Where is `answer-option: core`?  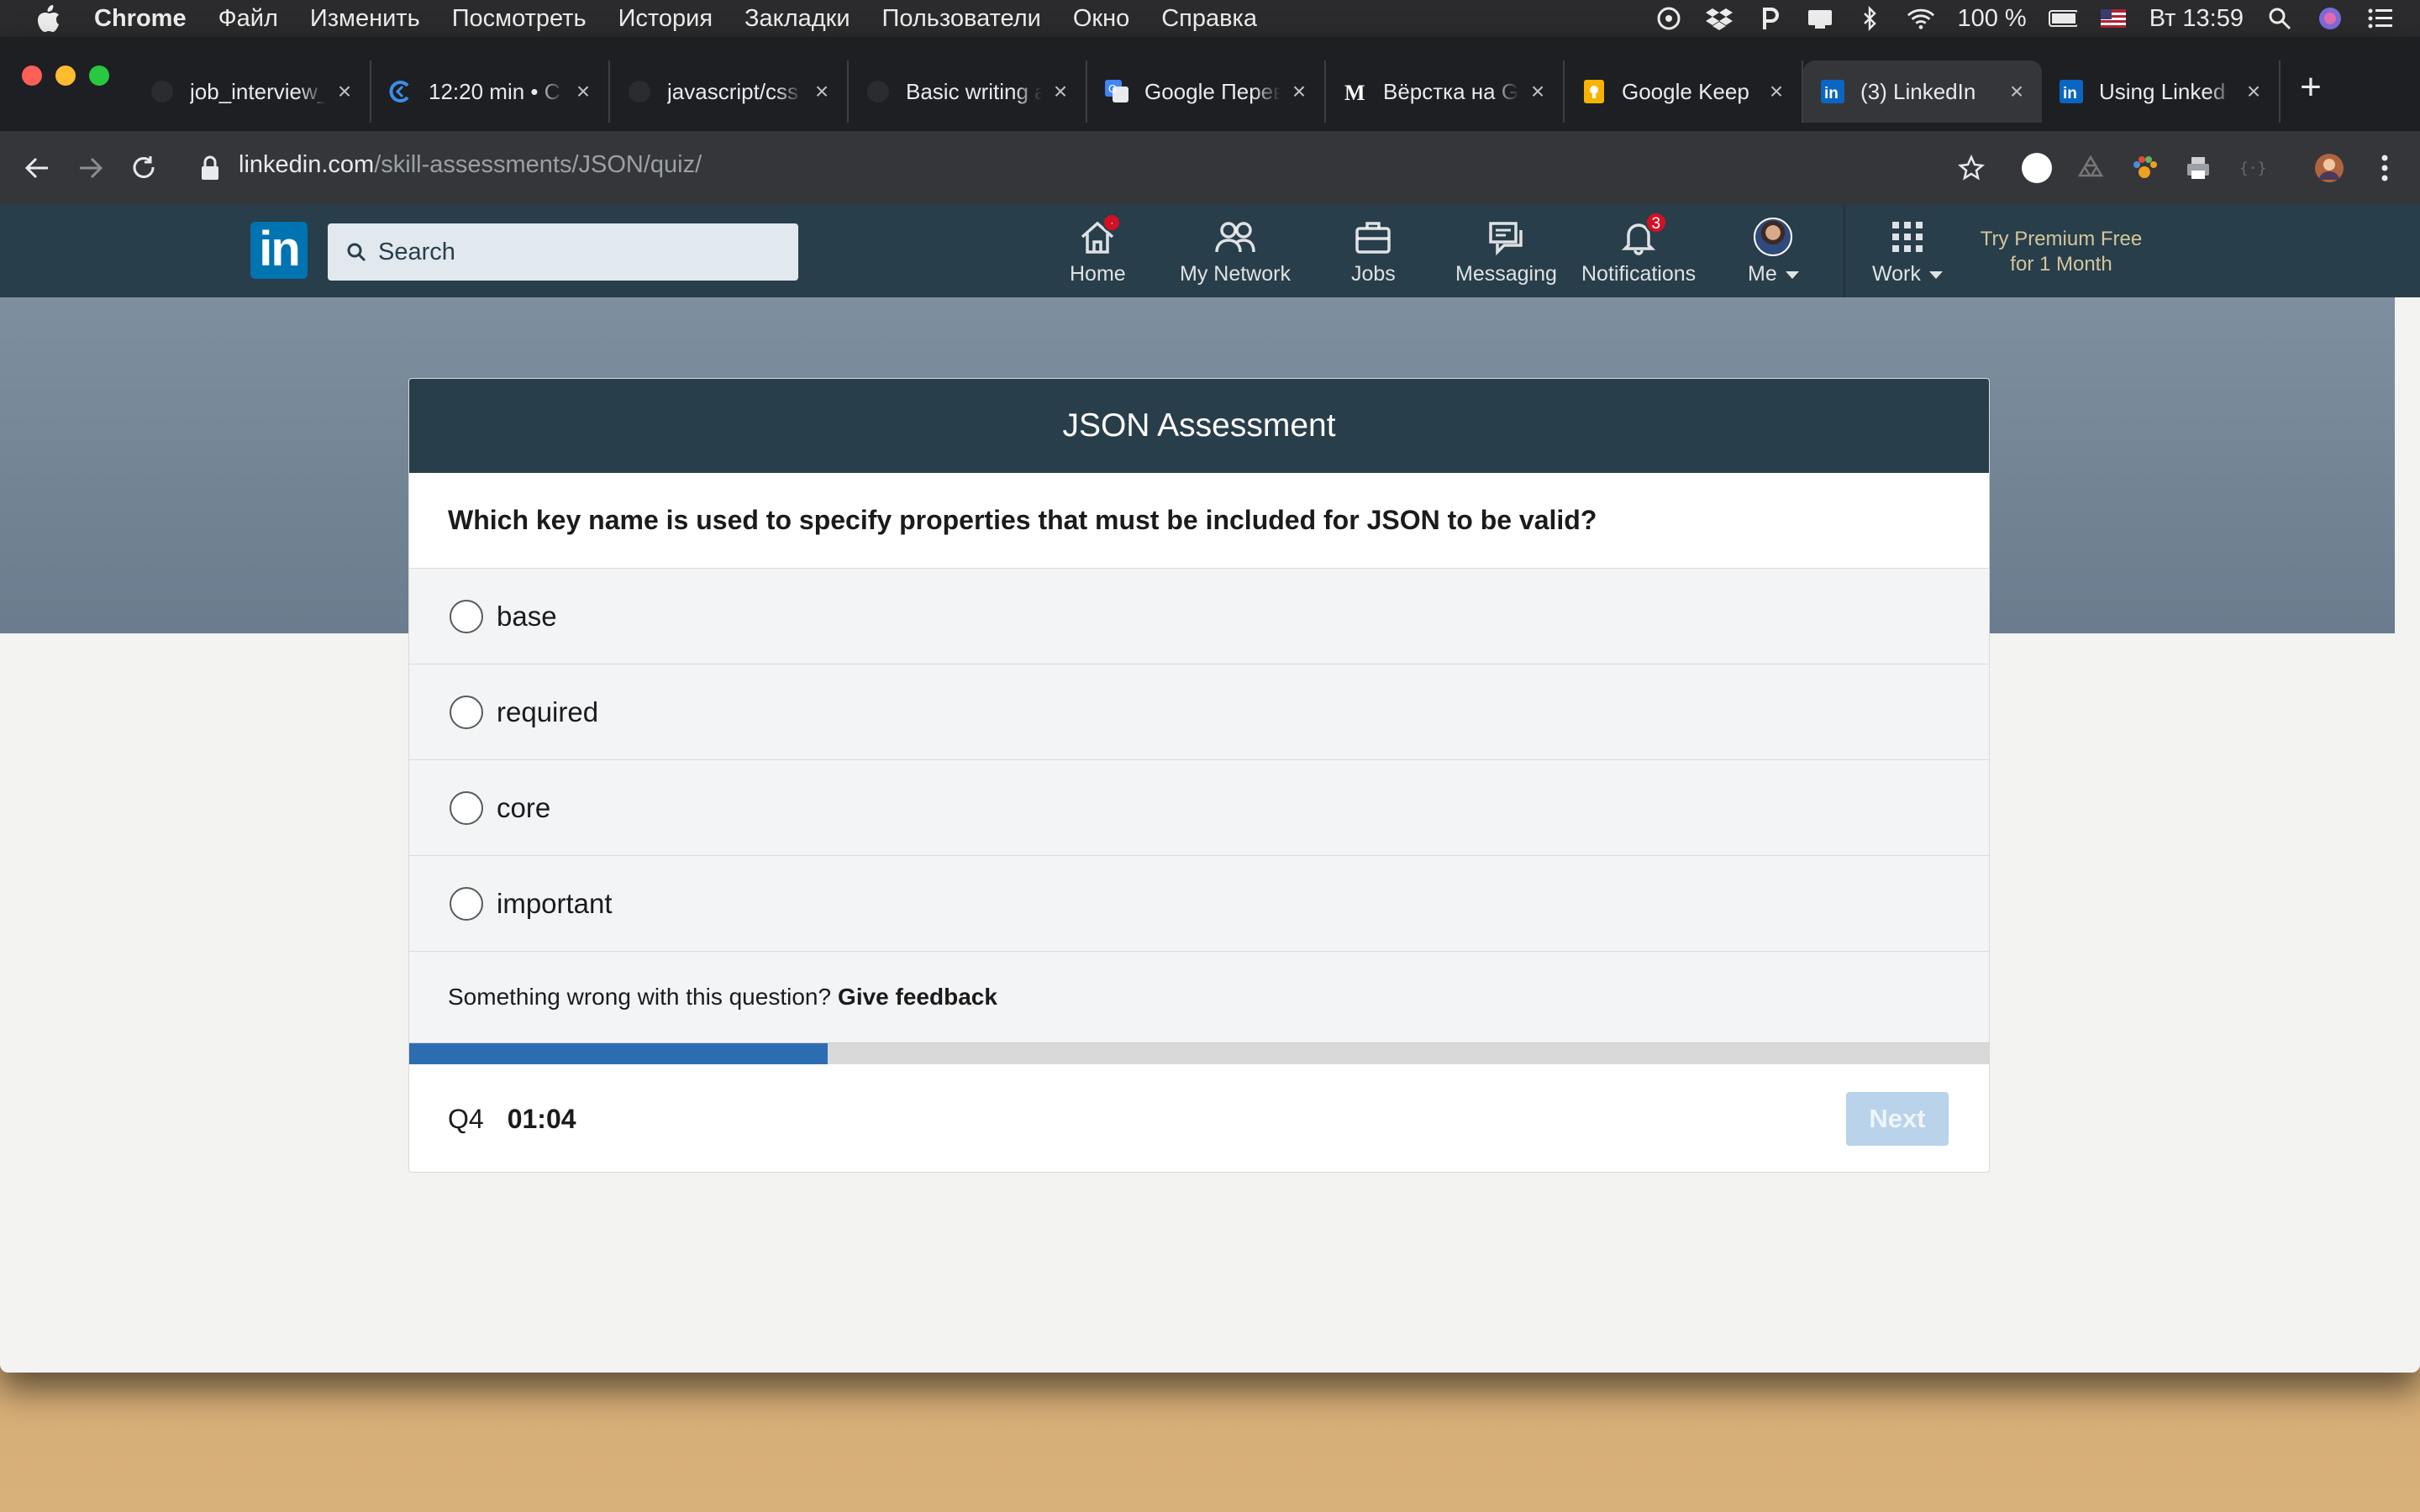
answer-option: core is located at coordinates (1199, 808).